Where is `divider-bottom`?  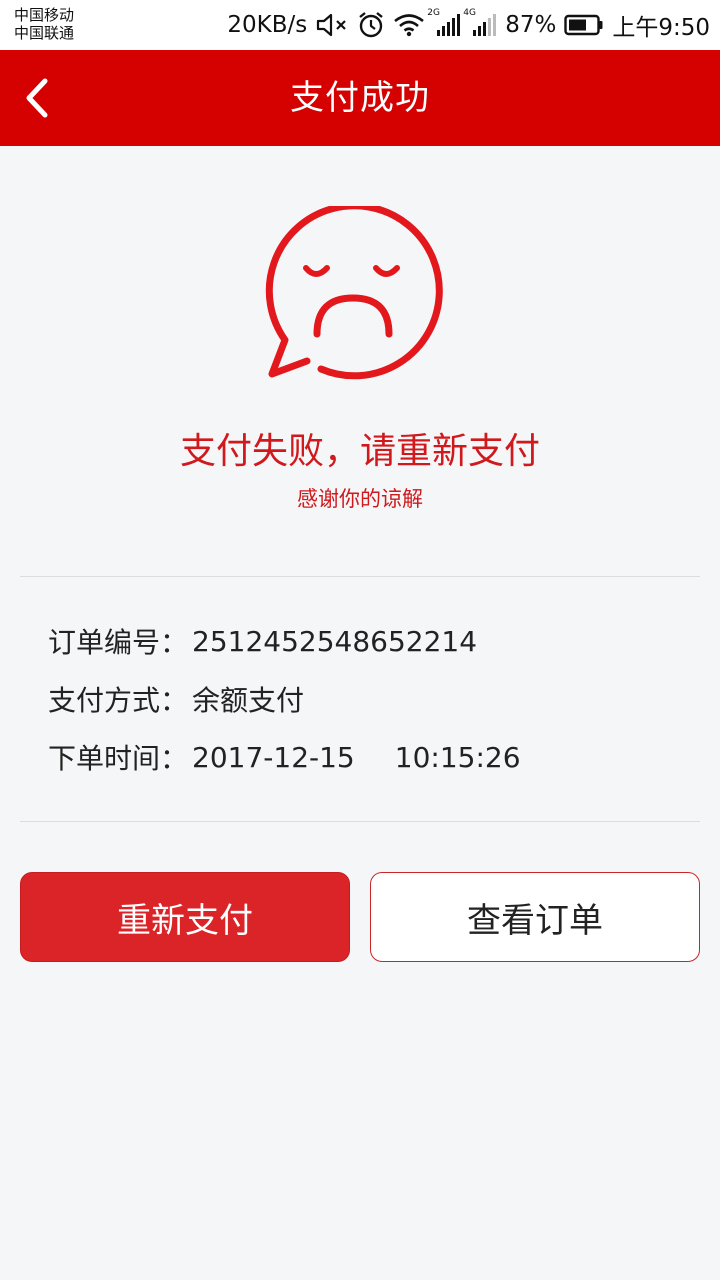 divider-bottom is located at coordinates (360, 821).